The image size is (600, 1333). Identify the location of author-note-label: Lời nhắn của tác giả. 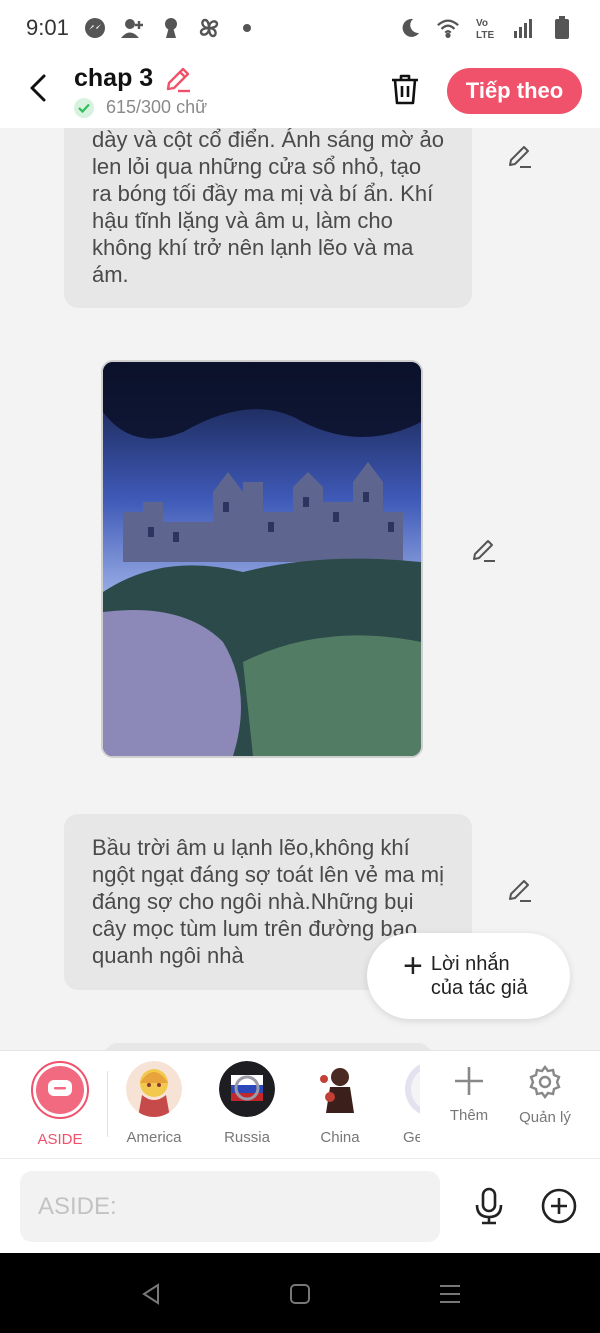
(479, 976).